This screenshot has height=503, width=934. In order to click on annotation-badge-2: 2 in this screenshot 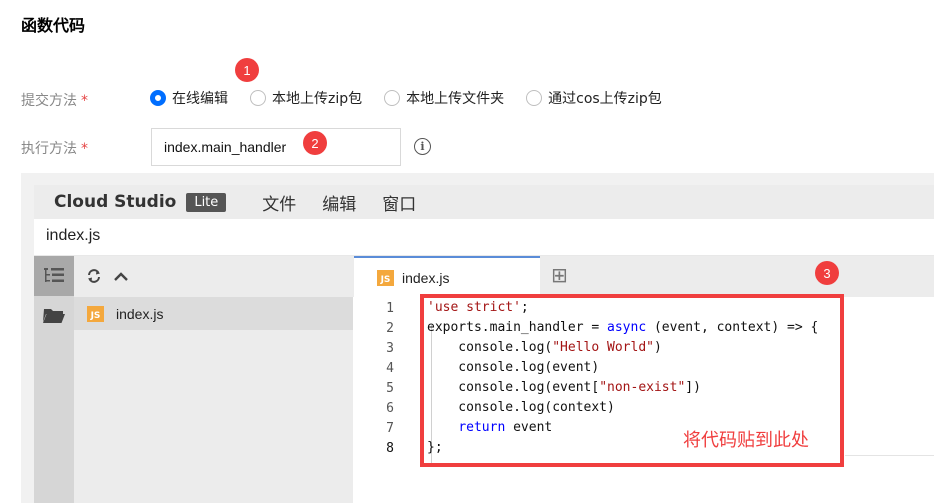, I will do `click(315, 143)`.